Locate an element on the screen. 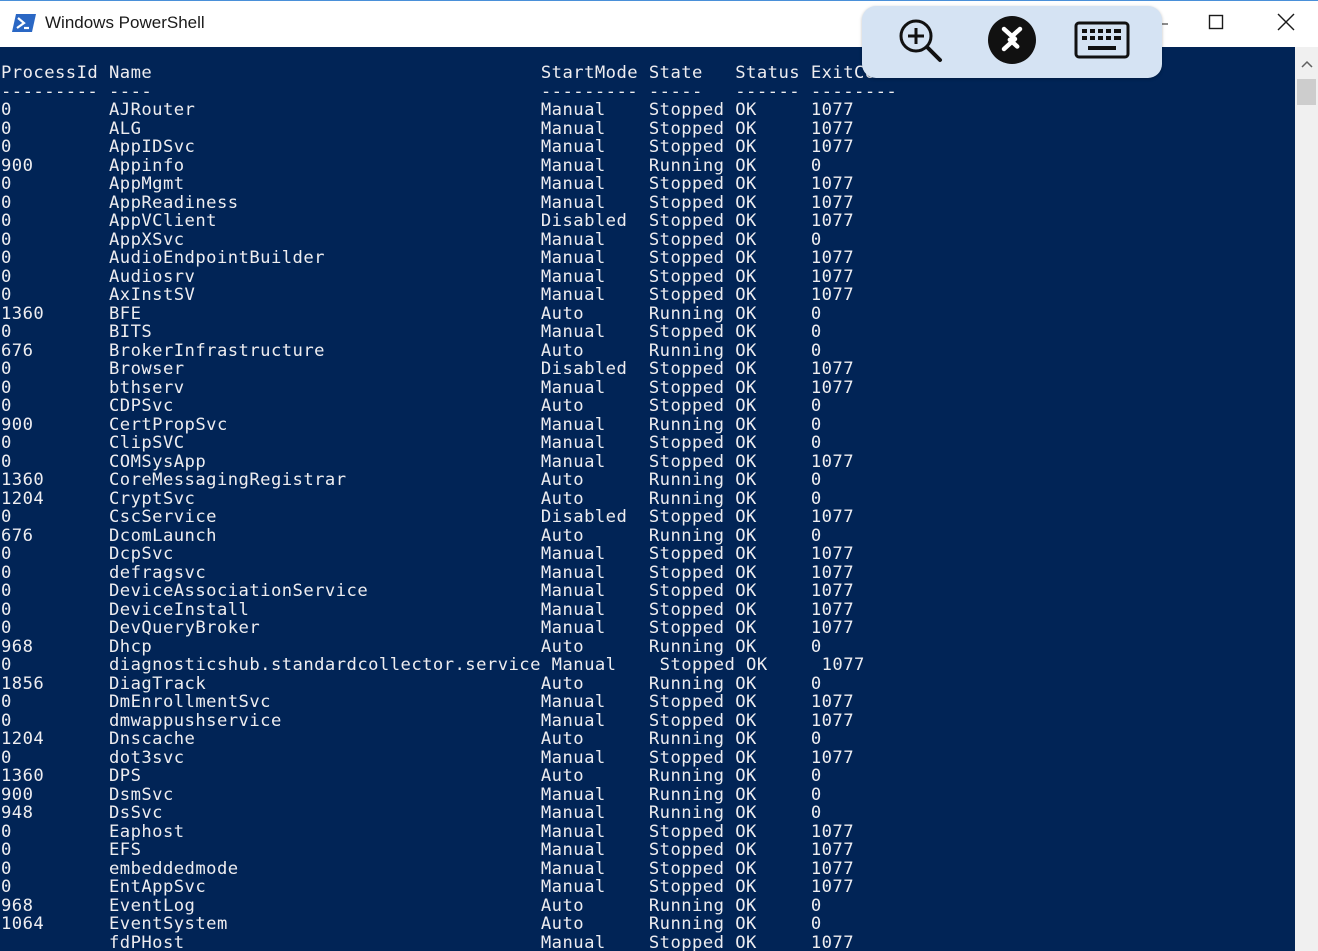  console-line: 968 EventLog Auto Running OK 0 is located at coordinates (411, 905).